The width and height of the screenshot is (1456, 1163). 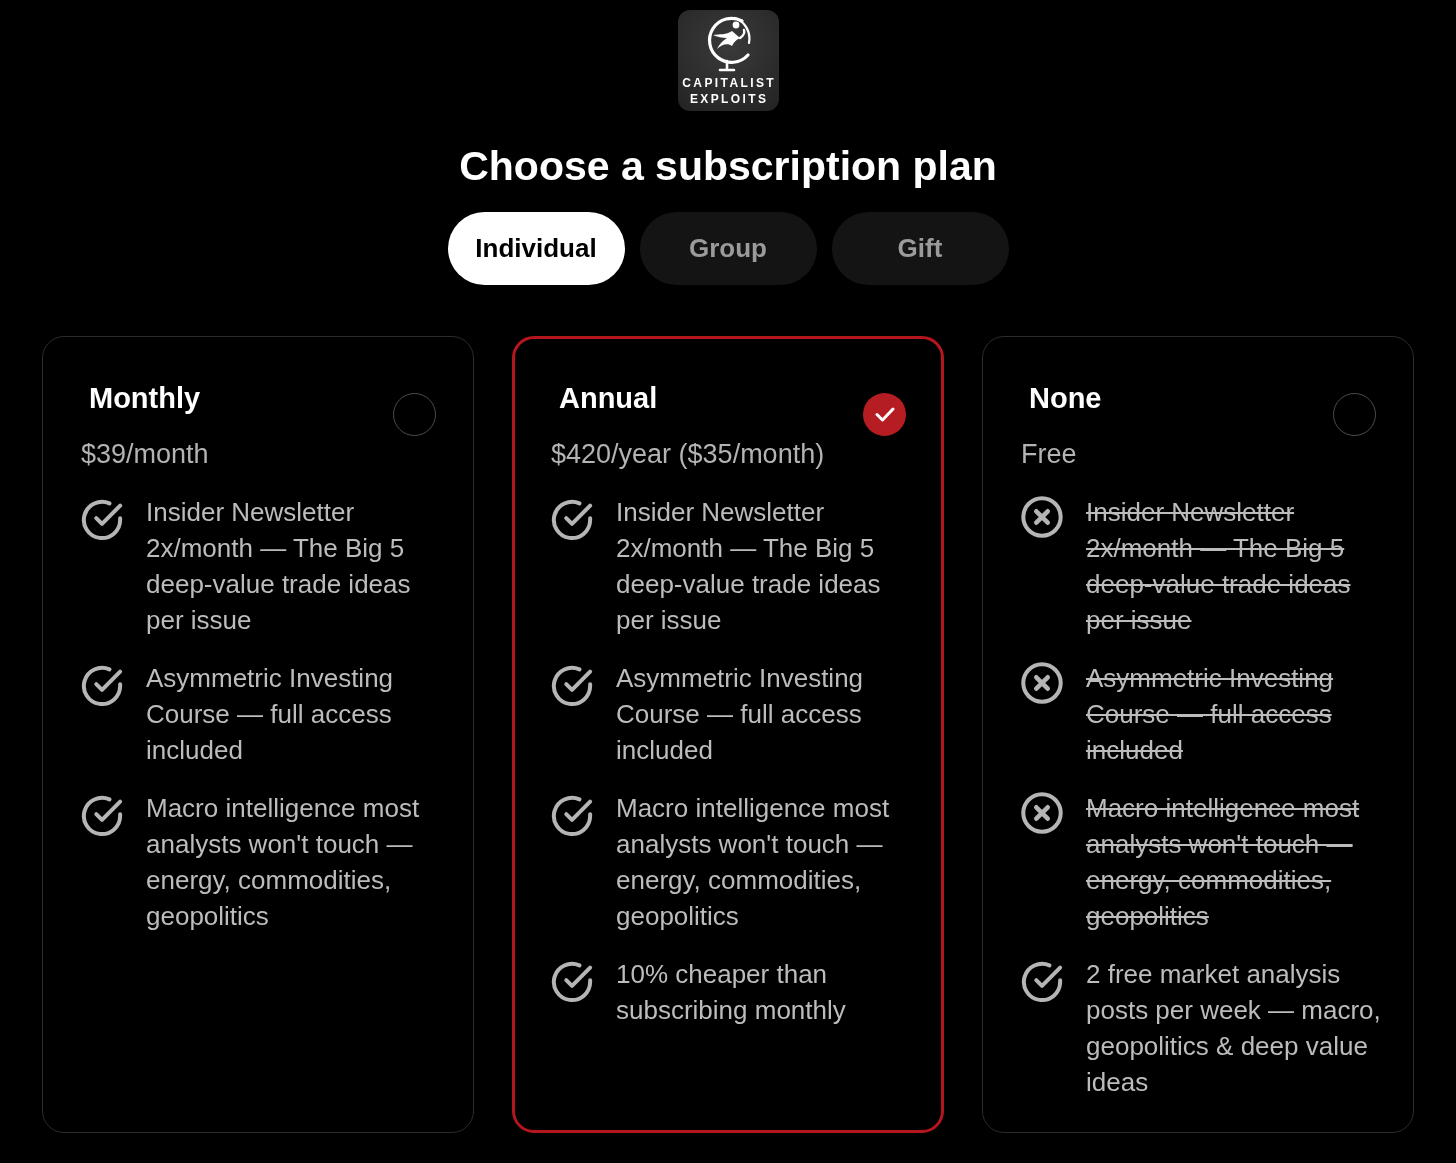 I want to click on logo-text: CAPITALIST, so click(x=729, y=83).